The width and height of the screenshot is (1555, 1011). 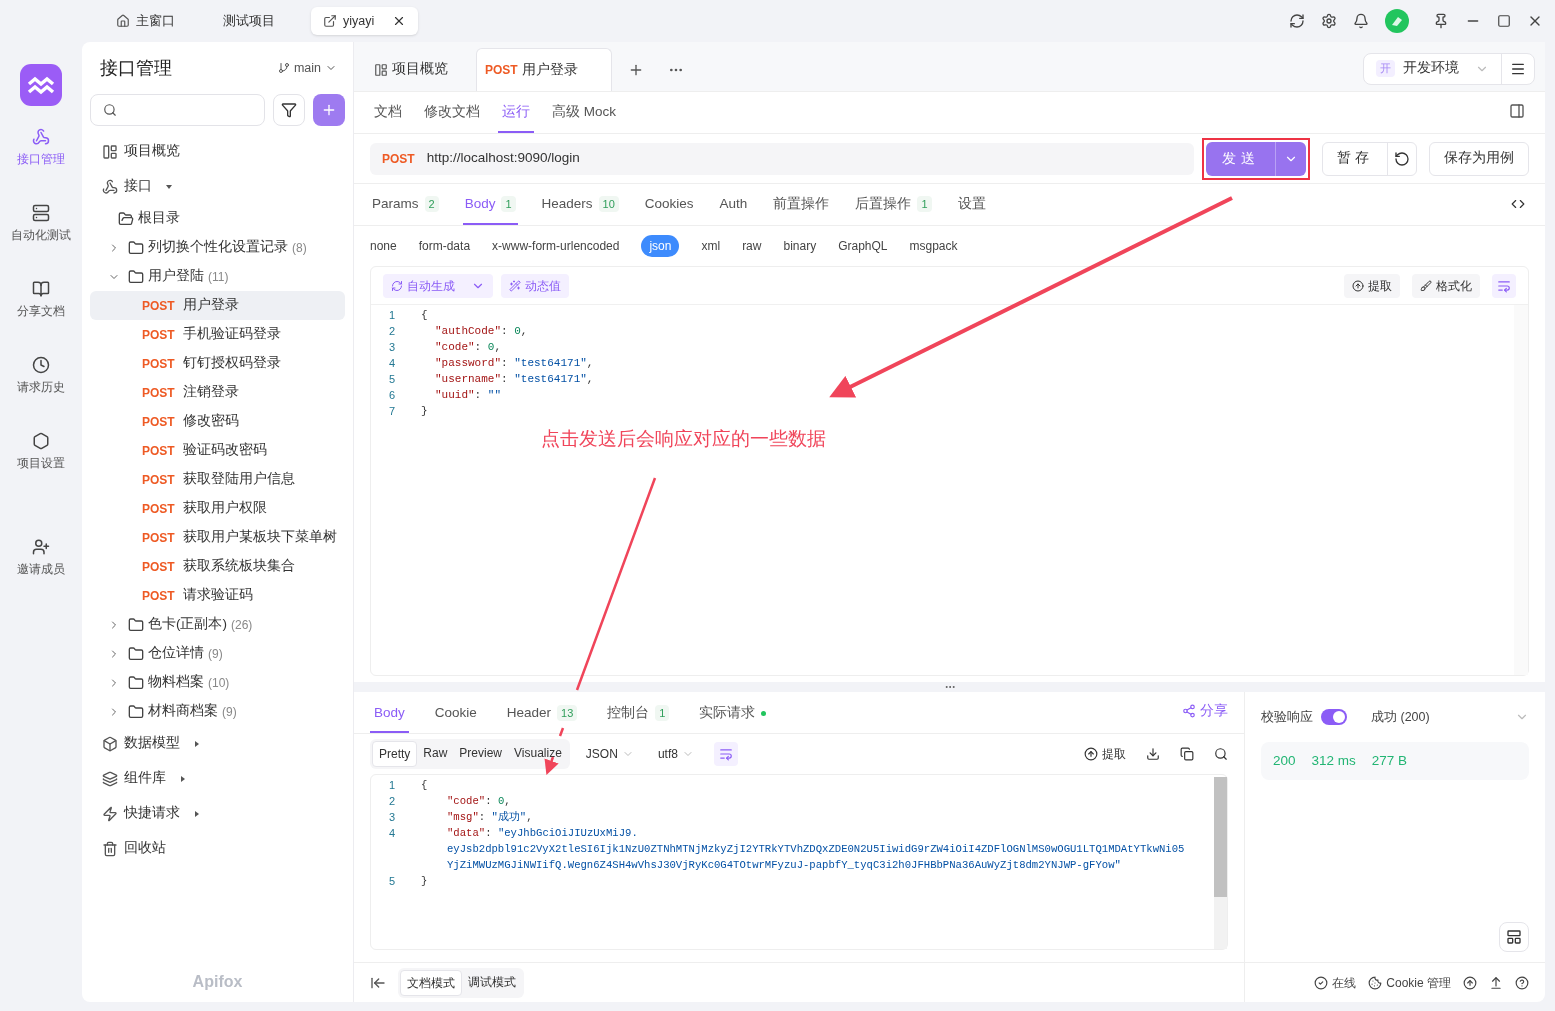 What do you see at coordinates (145, 21) in the screenshot?
I see `window-tab: 主窗口` at bounding box center [145, 21].